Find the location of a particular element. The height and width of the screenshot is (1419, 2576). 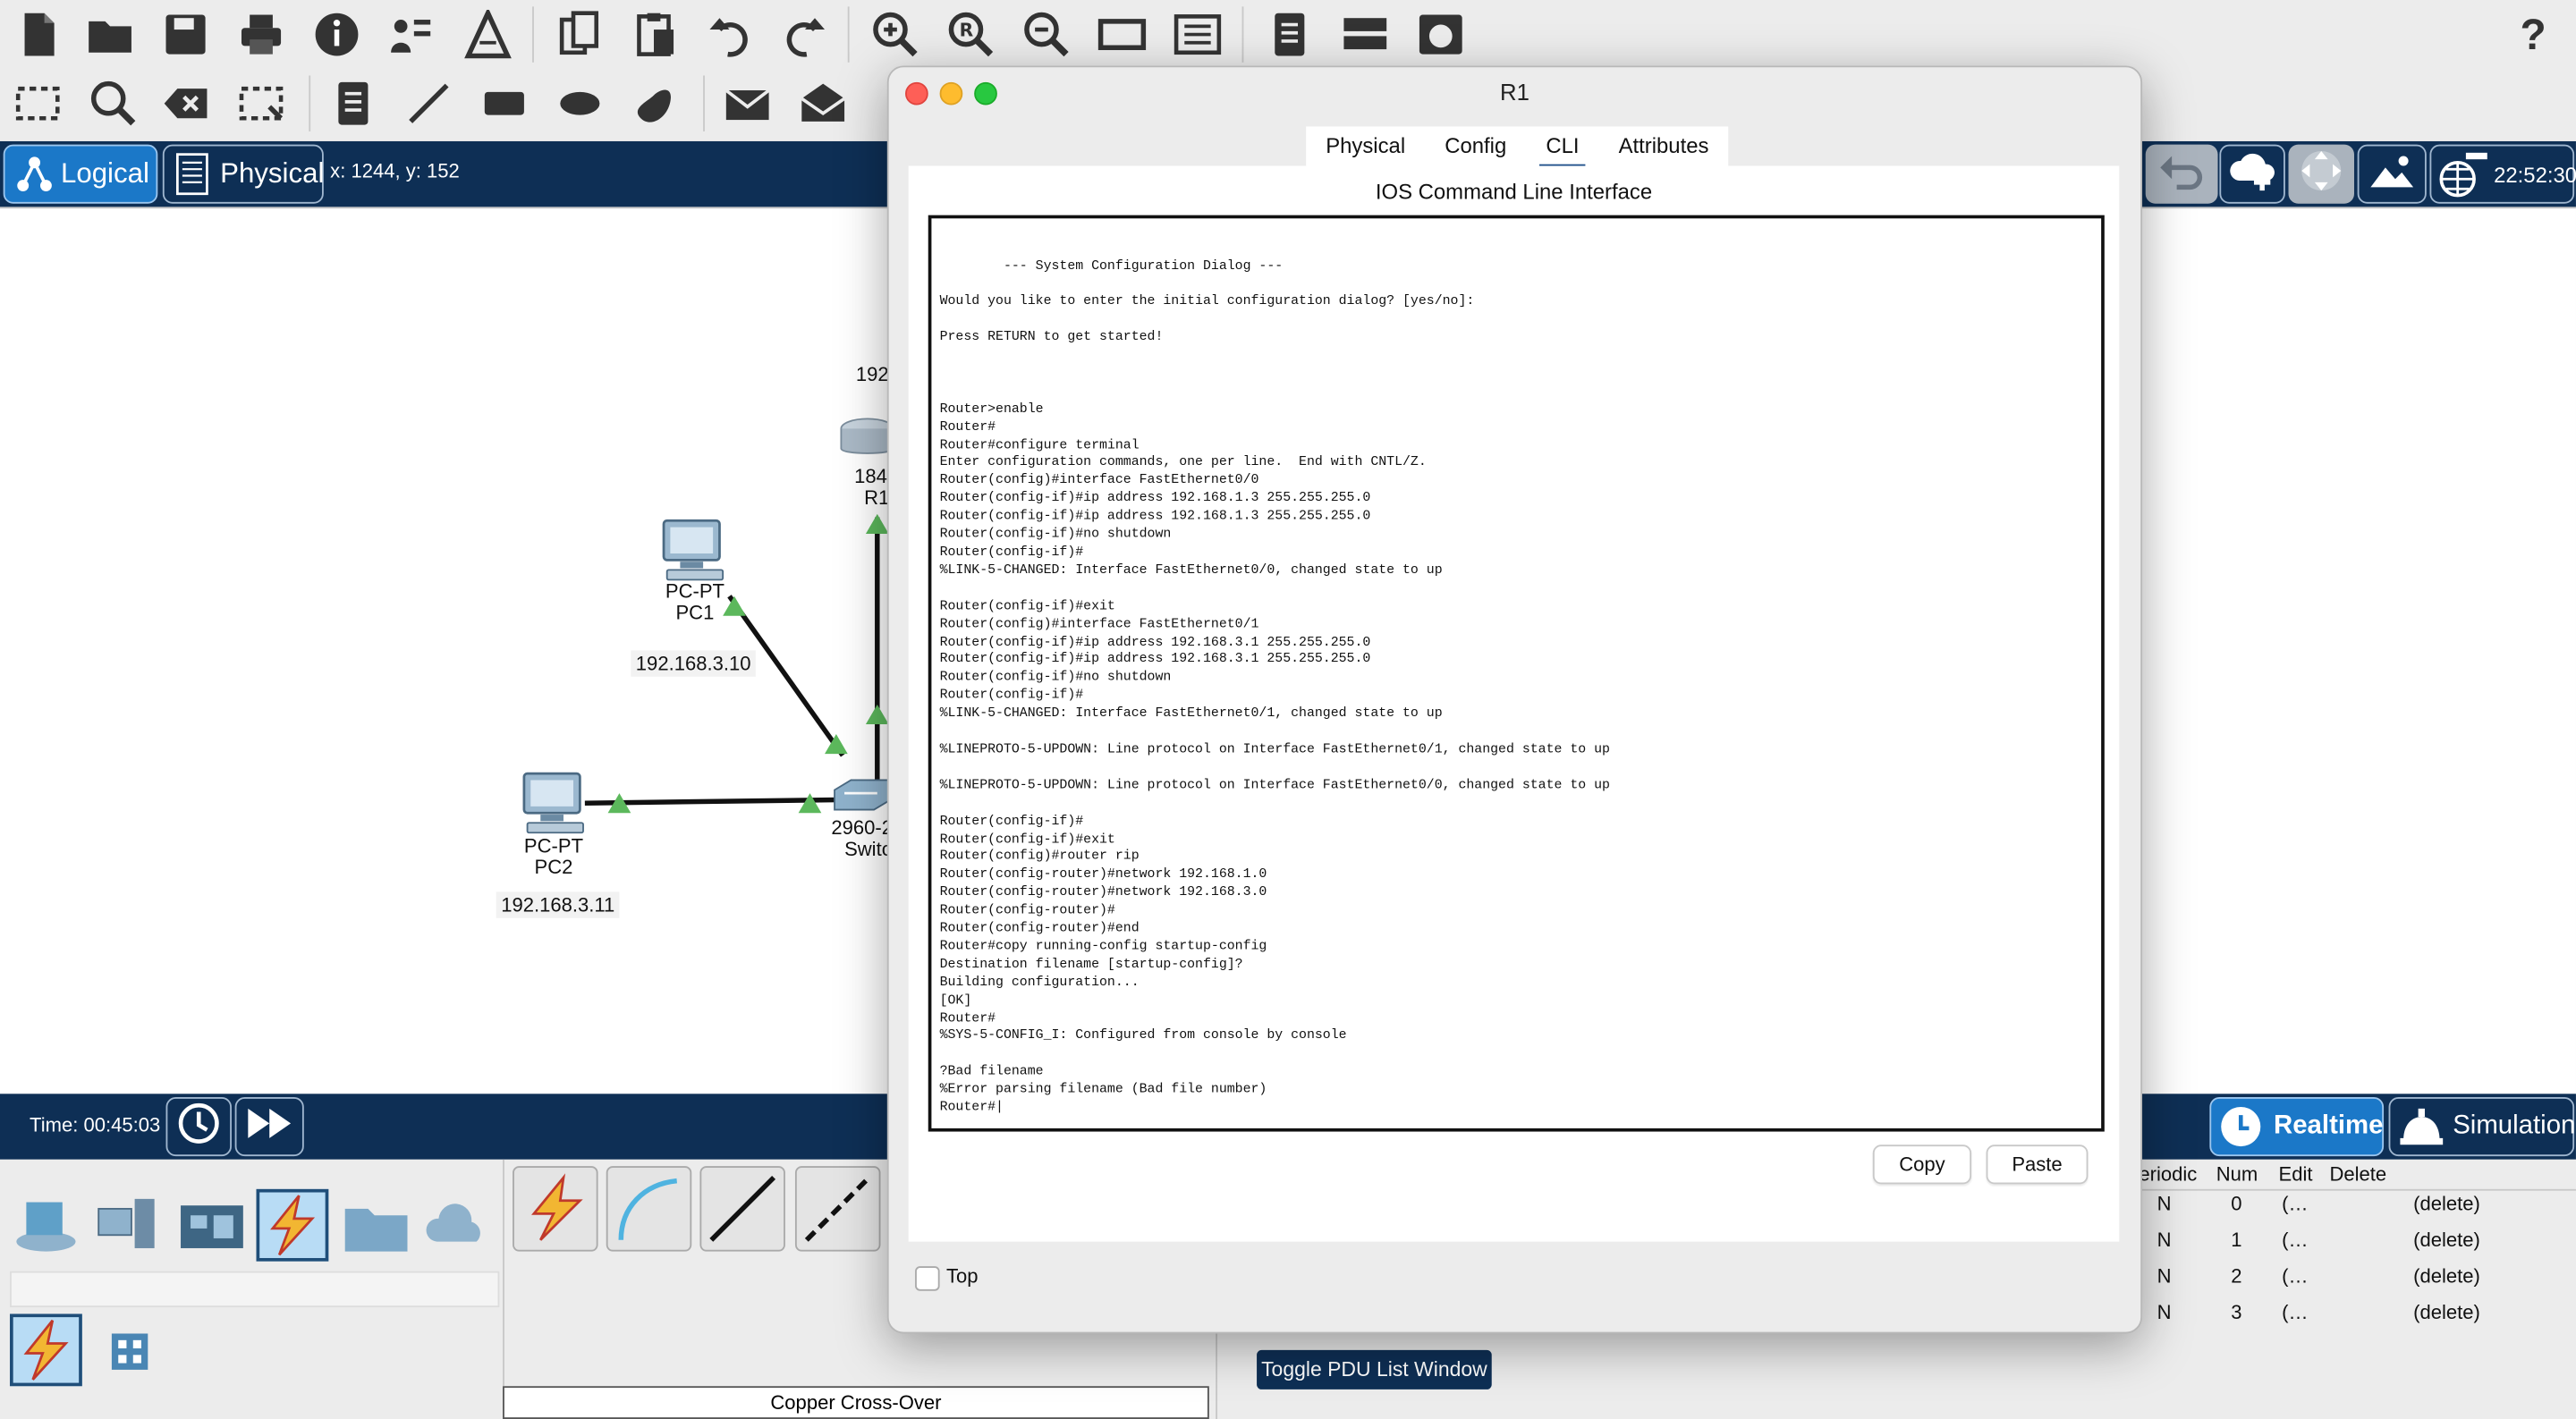

pc1-label: PC-PT PC1 is located at coordinates (695, 602).